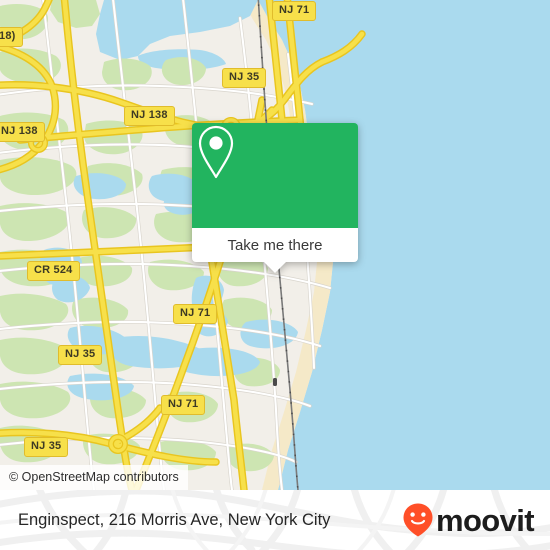 The height and width of the screenshot is (550, 550). What do you see at coordinates (11, 37) in the screenshot?
I see `road-shield-18: 18)` at bounding box center [11, 37].